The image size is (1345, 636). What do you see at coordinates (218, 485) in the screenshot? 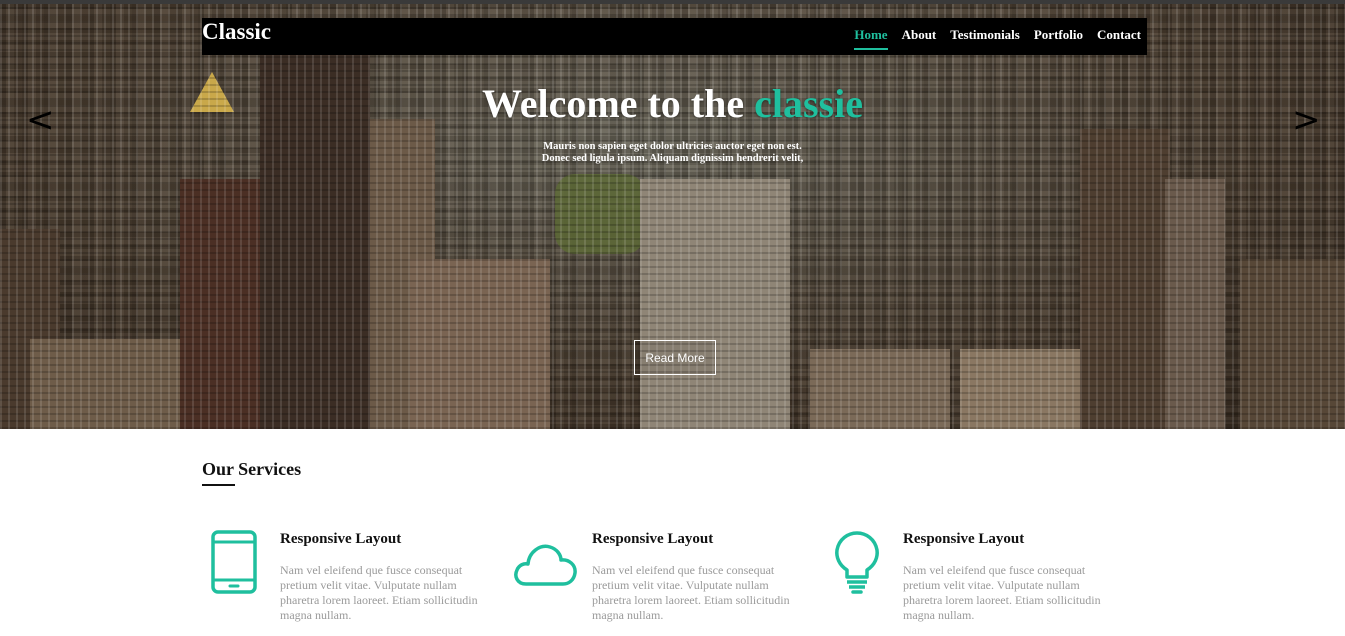
I see `services-title-underline` at bounding box center [218, 485].